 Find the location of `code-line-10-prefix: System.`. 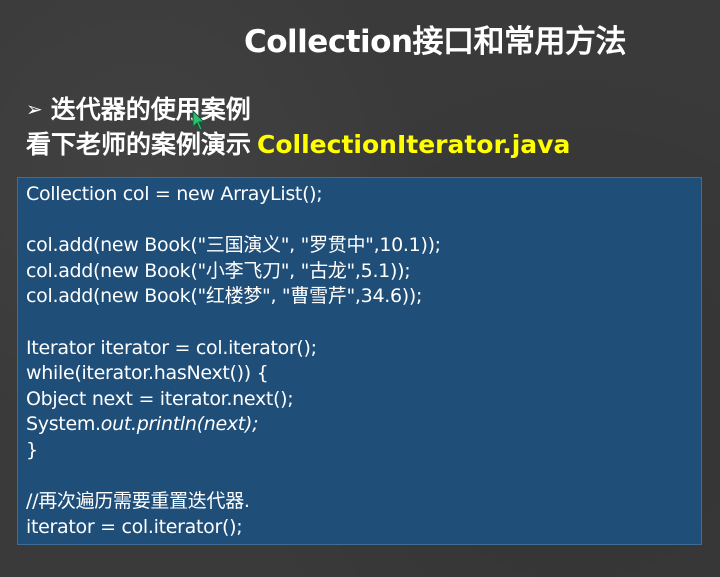

code-line-10-prefix: System. is located at coordinates (63, 424).